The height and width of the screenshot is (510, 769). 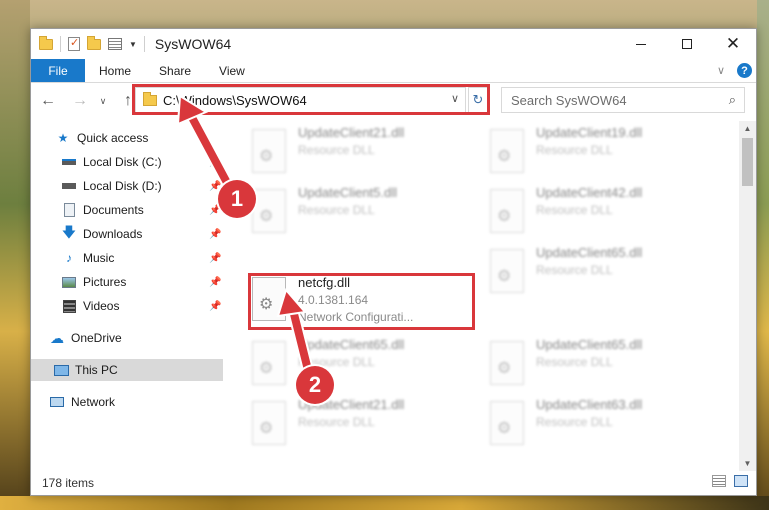 What do you see at coordinates (734, 70) in the screenshot?
I see `ribbon-right-controls: ∨ ?` at bounding box center [734, 70].